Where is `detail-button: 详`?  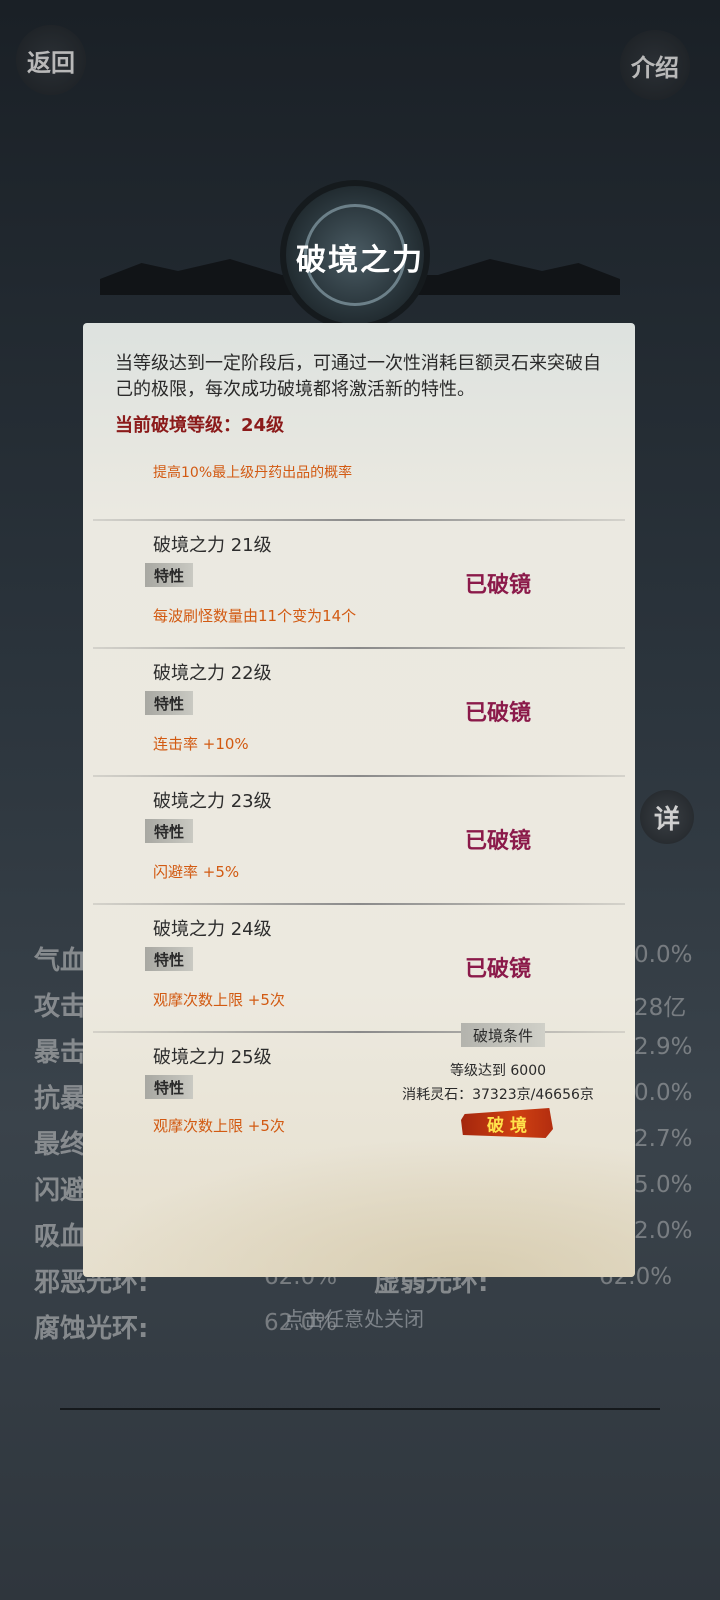 detail-button: 详 is located at coordinates (667, 817).